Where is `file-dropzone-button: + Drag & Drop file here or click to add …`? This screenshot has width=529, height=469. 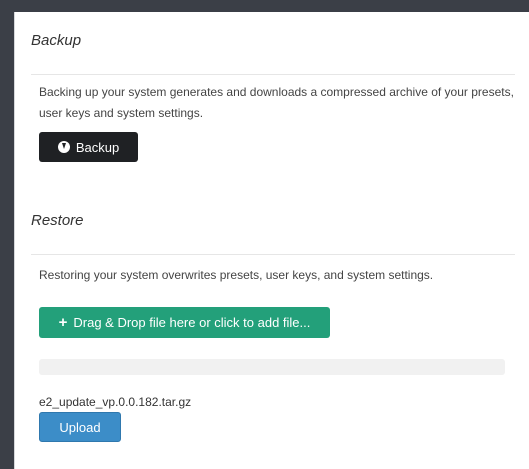
file-dropzone-button: + Drag & Drop file here or click to add … is located at coordinates (184, 322).